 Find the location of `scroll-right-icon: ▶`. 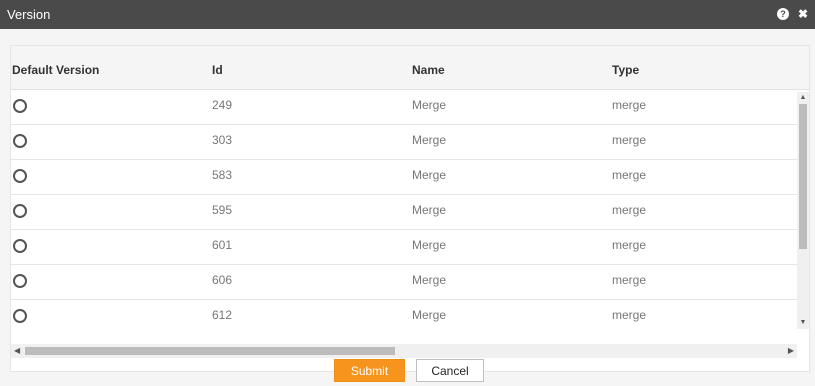

scroll-right-icon: ▶ is located at coordinates (791, 351).